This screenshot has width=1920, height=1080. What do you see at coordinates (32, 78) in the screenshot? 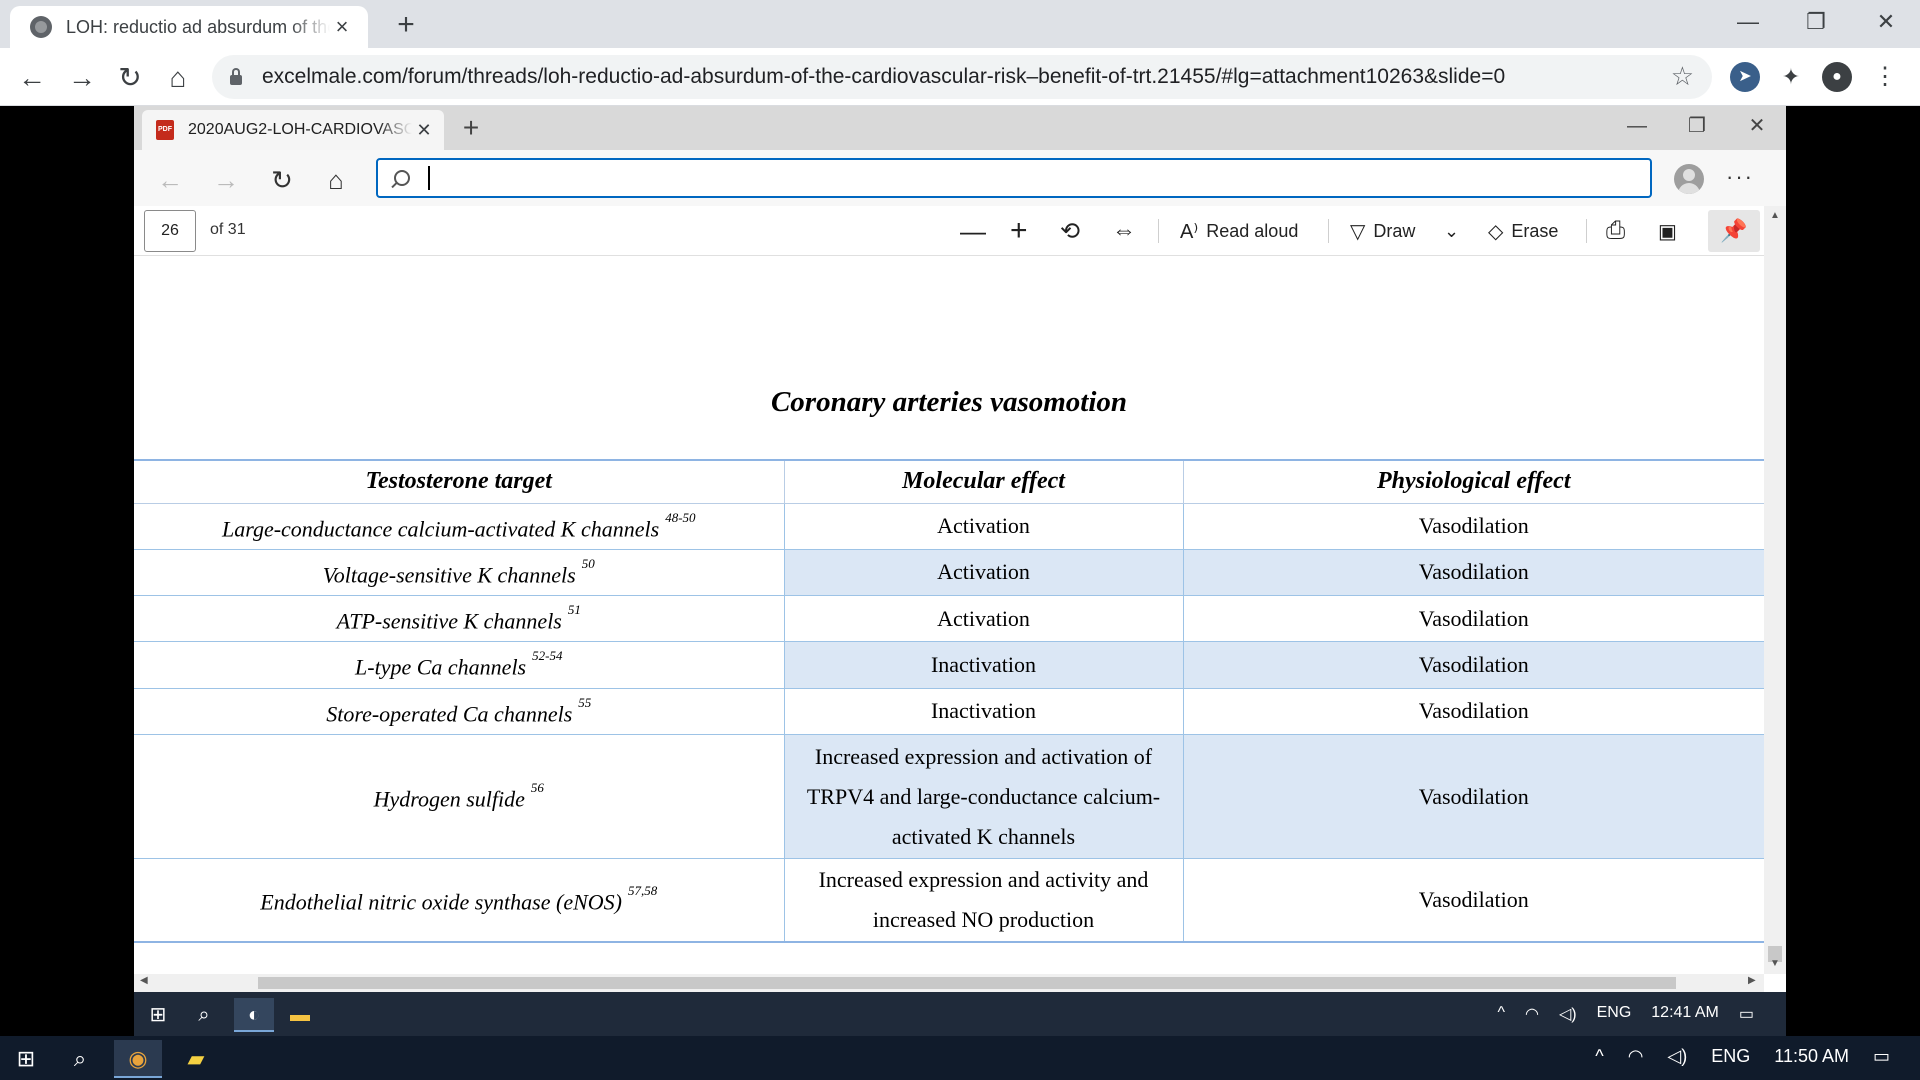
I see `chrome-back-button: ←` at bounding box center [32, 78].